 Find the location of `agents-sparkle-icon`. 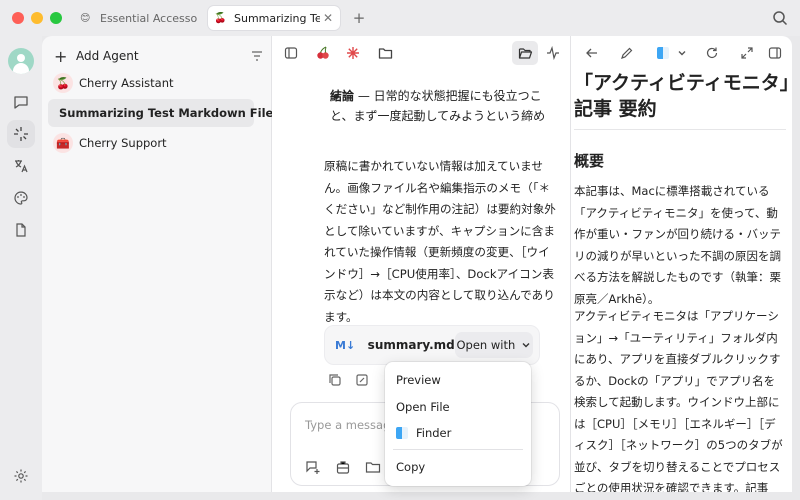

agents-sparkle-icon is located at coordinates (21, 134).